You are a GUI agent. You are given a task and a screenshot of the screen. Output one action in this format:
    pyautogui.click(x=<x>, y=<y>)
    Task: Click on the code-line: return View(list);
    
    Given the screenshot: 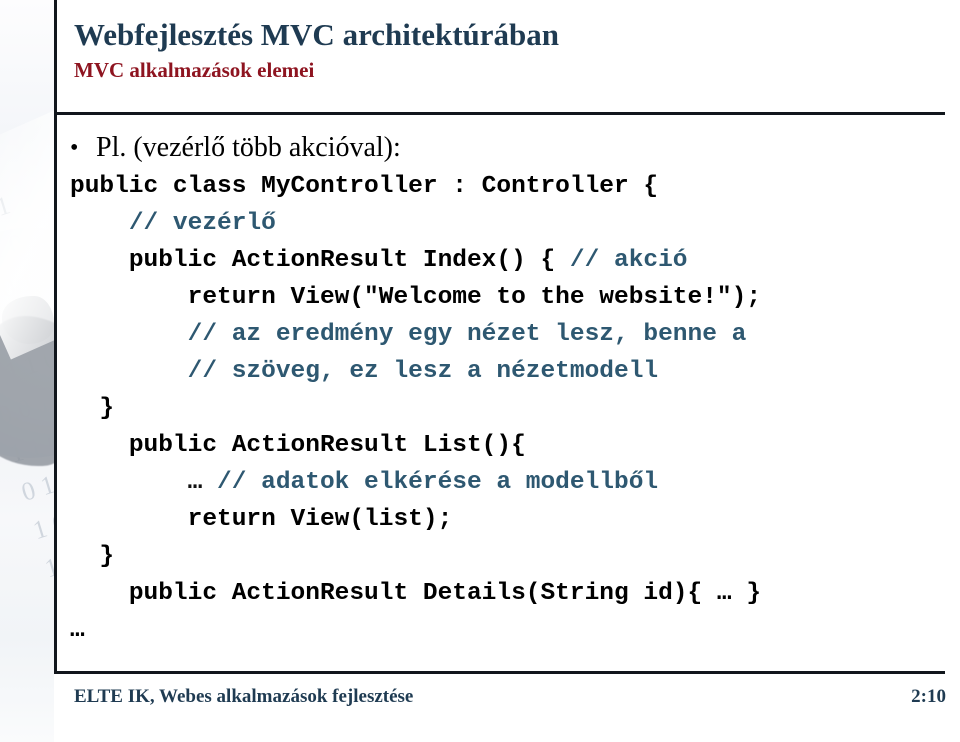 What is the action you would take?
    pyautogui.click(x=510, y=519)
    